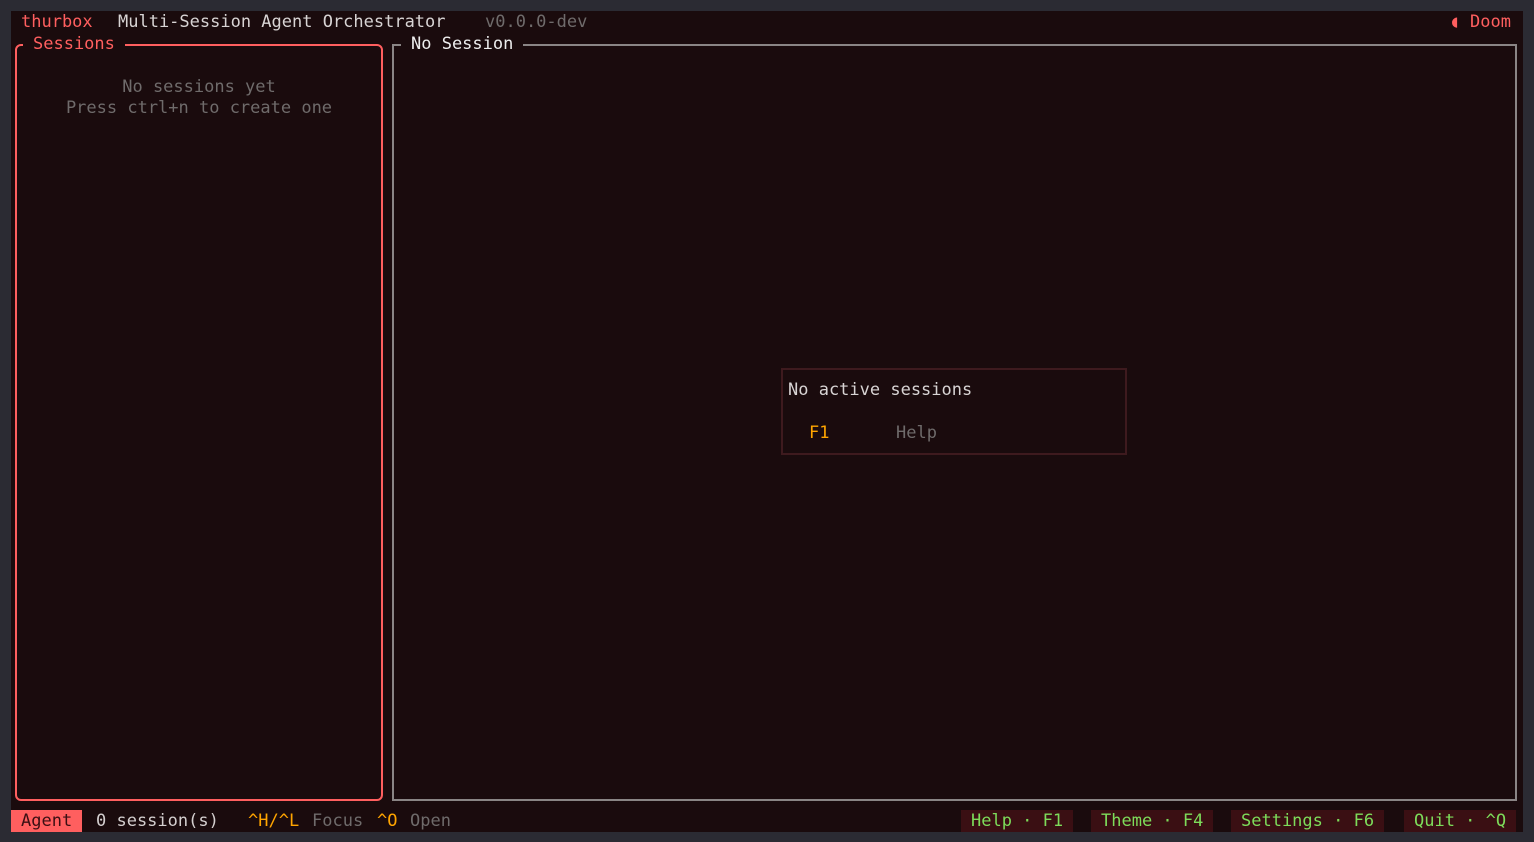  What do you see at coordinates (819, 433) in the screenshot?
I see `dialog-key-f1: F1` at bounding box center [819, 433].